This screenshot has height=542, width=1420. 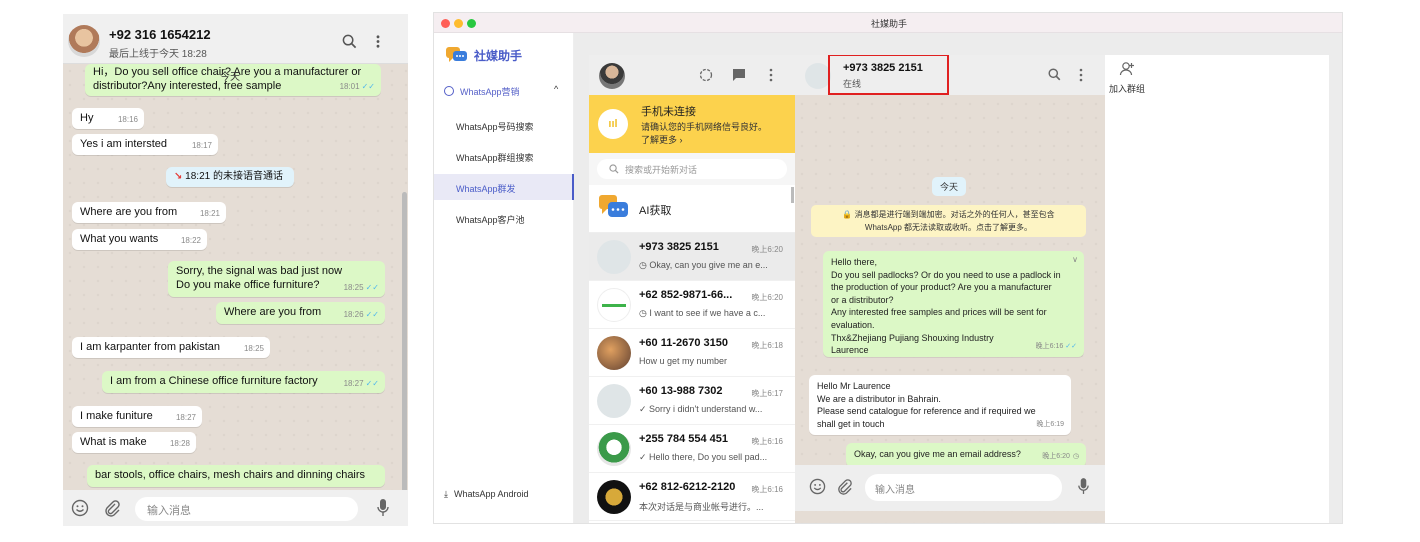 What do you see at coordinates (888, 23) in the screenshot?
I see `title-bar: 社媒助手` at bounding box center [888, 23].